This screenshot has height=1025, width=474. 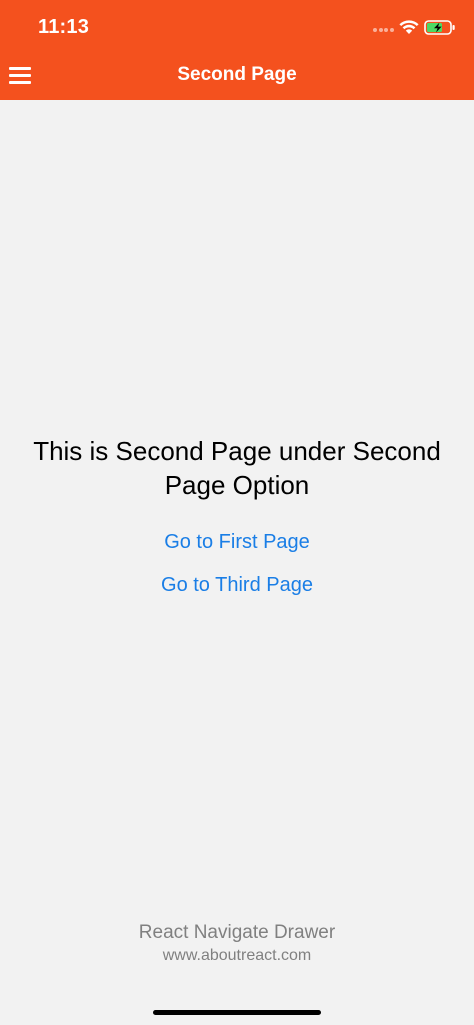 What do you see at coordinates (409, 27) in the screenshot?
I see `wifi-icon` at bounding box center [409, 27].